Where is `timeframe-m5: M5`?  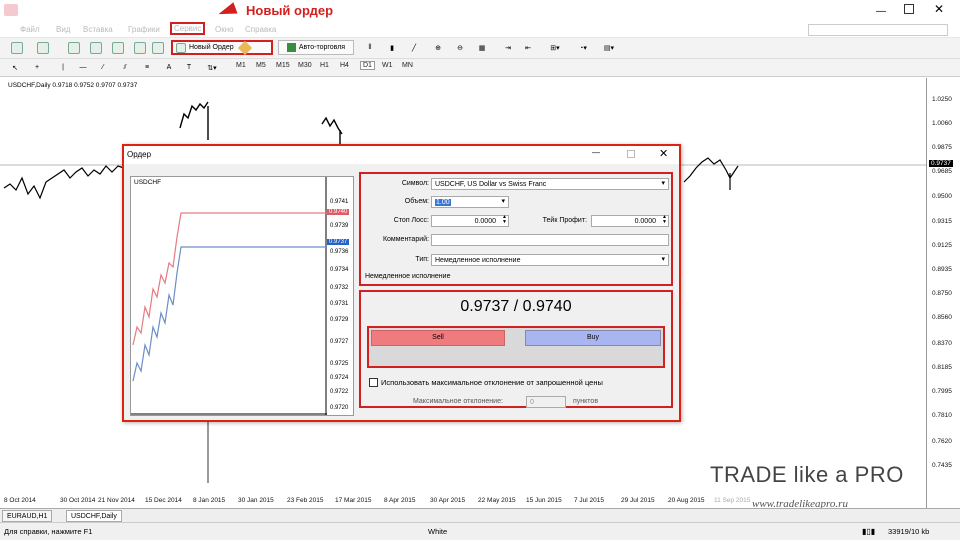 timeframe-m5: M5 is located at coordinates (261, 65).